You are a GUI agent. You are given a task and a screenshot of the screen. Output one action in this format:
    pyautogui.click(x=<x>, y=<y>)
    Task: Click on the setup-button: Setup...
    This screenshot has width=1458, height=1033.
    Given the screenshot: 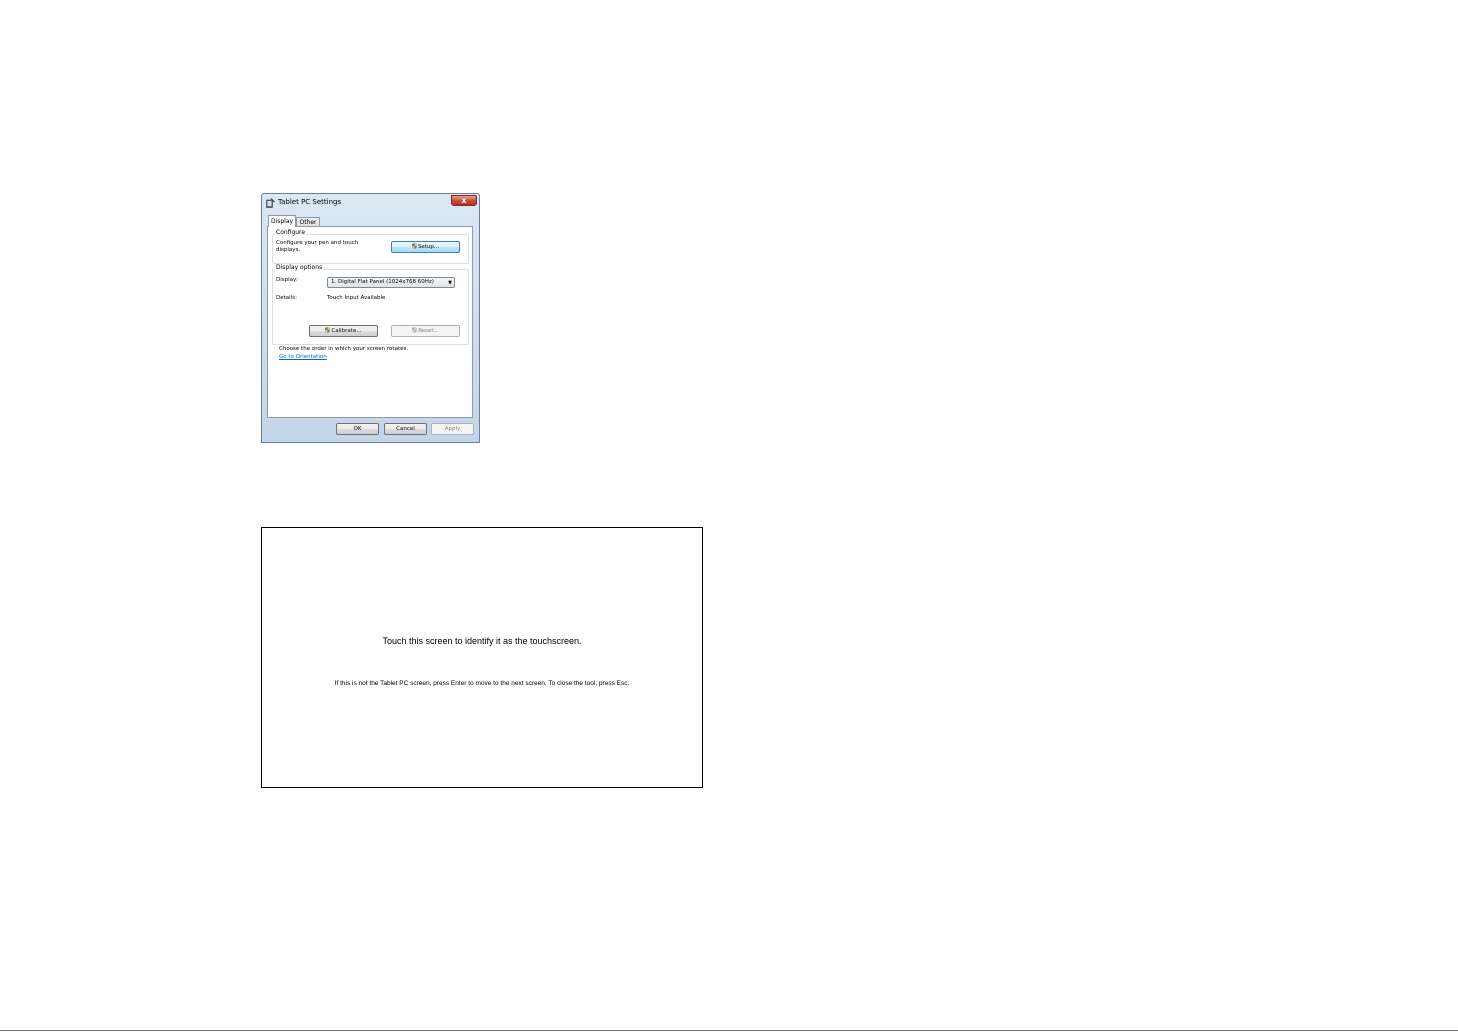 What is the action you would take?
    pyautogui.click(x=425, y=247)
    